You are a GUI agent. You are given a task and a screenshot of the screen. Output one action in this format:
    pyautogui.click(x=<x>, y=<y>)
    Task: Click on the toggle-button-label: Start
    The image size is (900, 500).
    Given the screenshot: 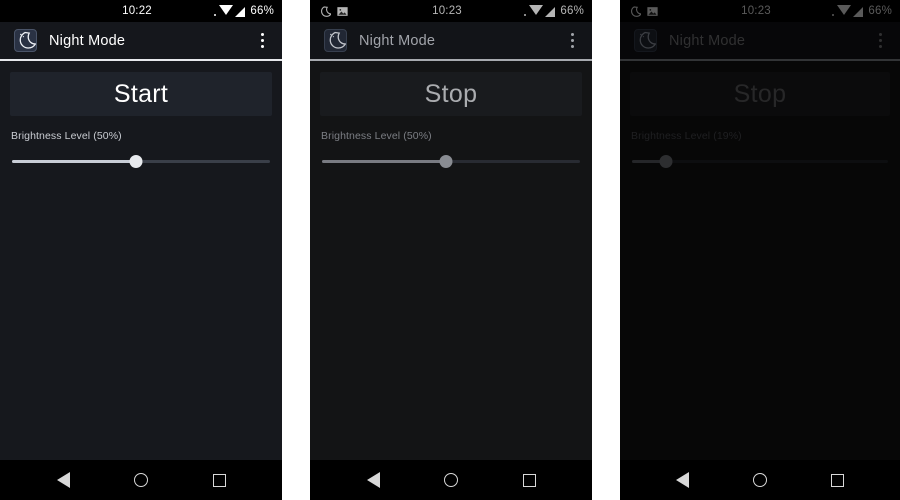 What is the action you would take?
    pyautogui.click(x=141, y=93)
    